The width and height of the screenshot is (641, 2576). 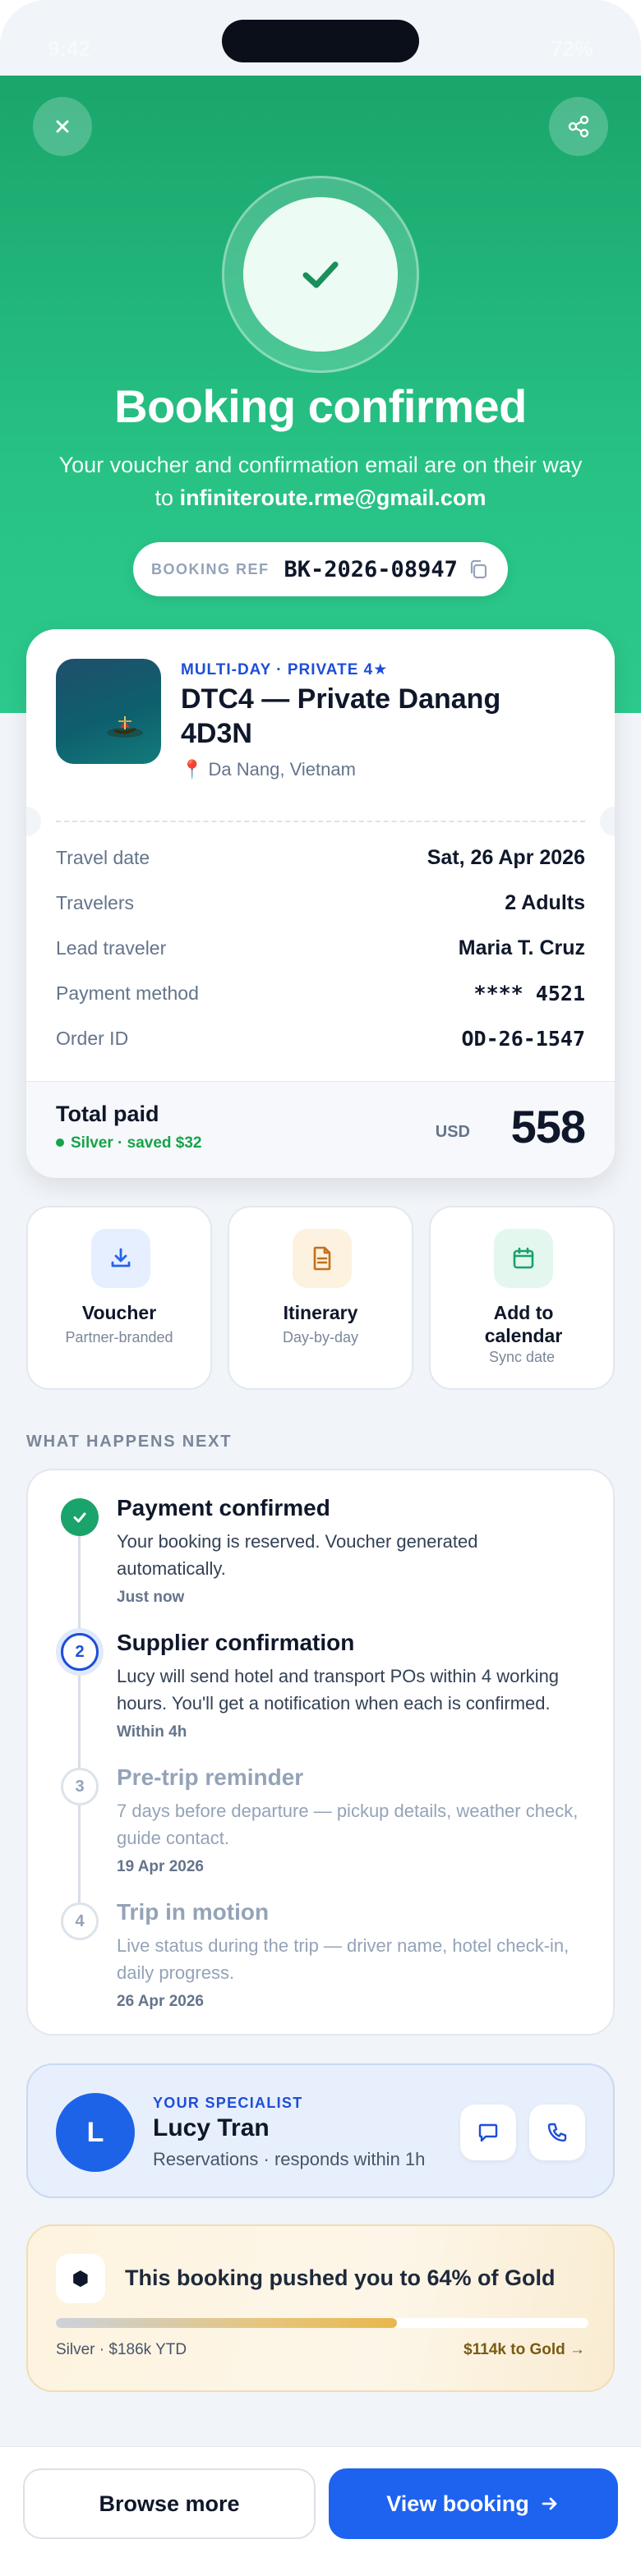 I want to click on calendar-icon, so click(x=523, y=1258).